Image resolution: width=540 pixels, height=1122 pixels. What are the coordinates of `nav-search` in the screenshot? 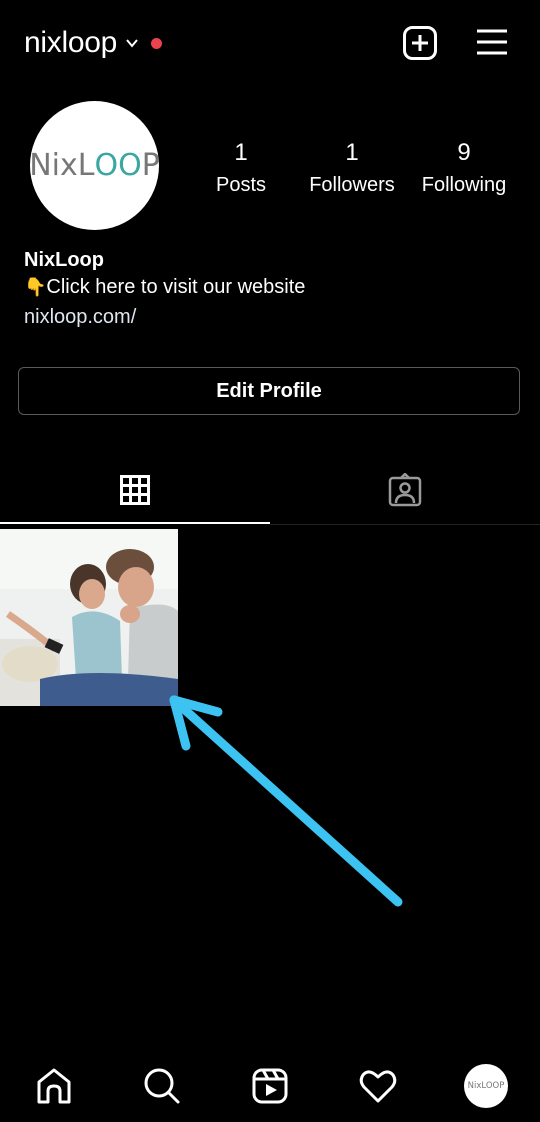 It's located at (162, 1086).